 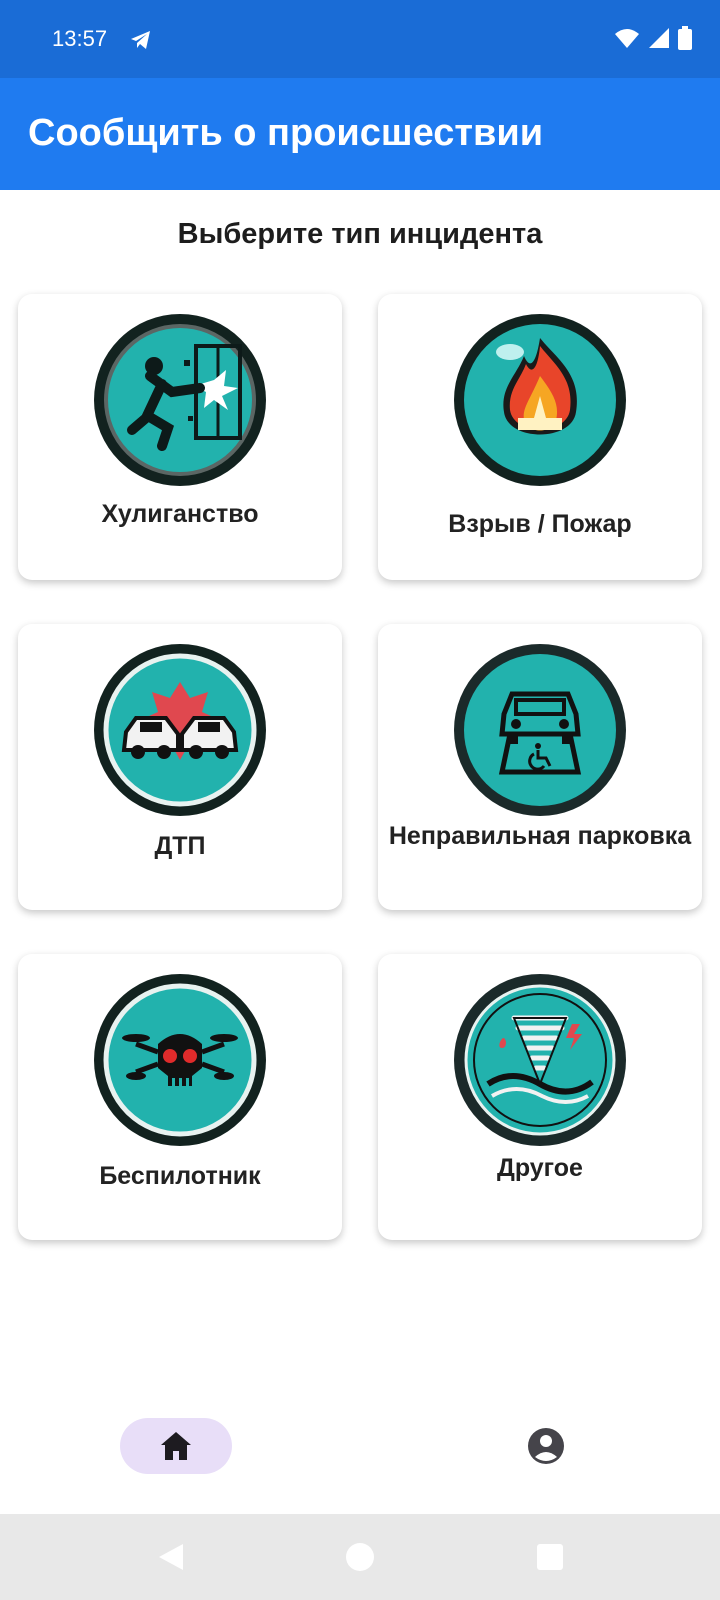 What do you see at coordinates (360, 39) in the screenshot?
I see `status-bar: 13:57` at bounding box center [360, 39].